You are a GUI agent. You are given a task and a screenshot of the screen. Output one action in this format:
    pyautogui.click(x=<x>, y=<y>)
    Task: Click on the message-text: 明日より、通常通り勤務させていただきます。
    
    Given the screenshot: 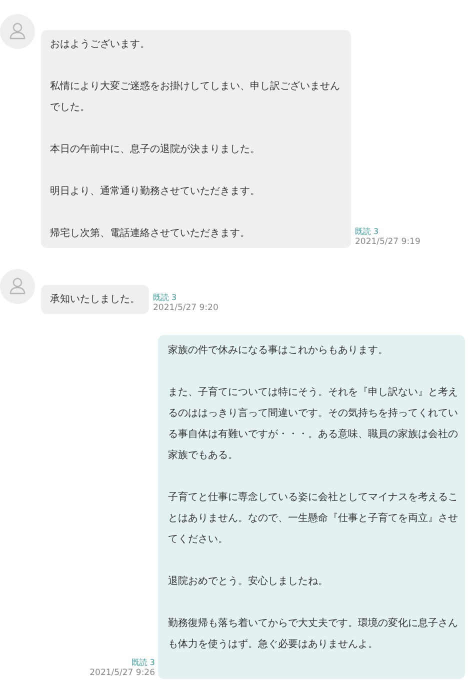 What is the action you would take?
    pyautogui.click(x=155, y=191)
    